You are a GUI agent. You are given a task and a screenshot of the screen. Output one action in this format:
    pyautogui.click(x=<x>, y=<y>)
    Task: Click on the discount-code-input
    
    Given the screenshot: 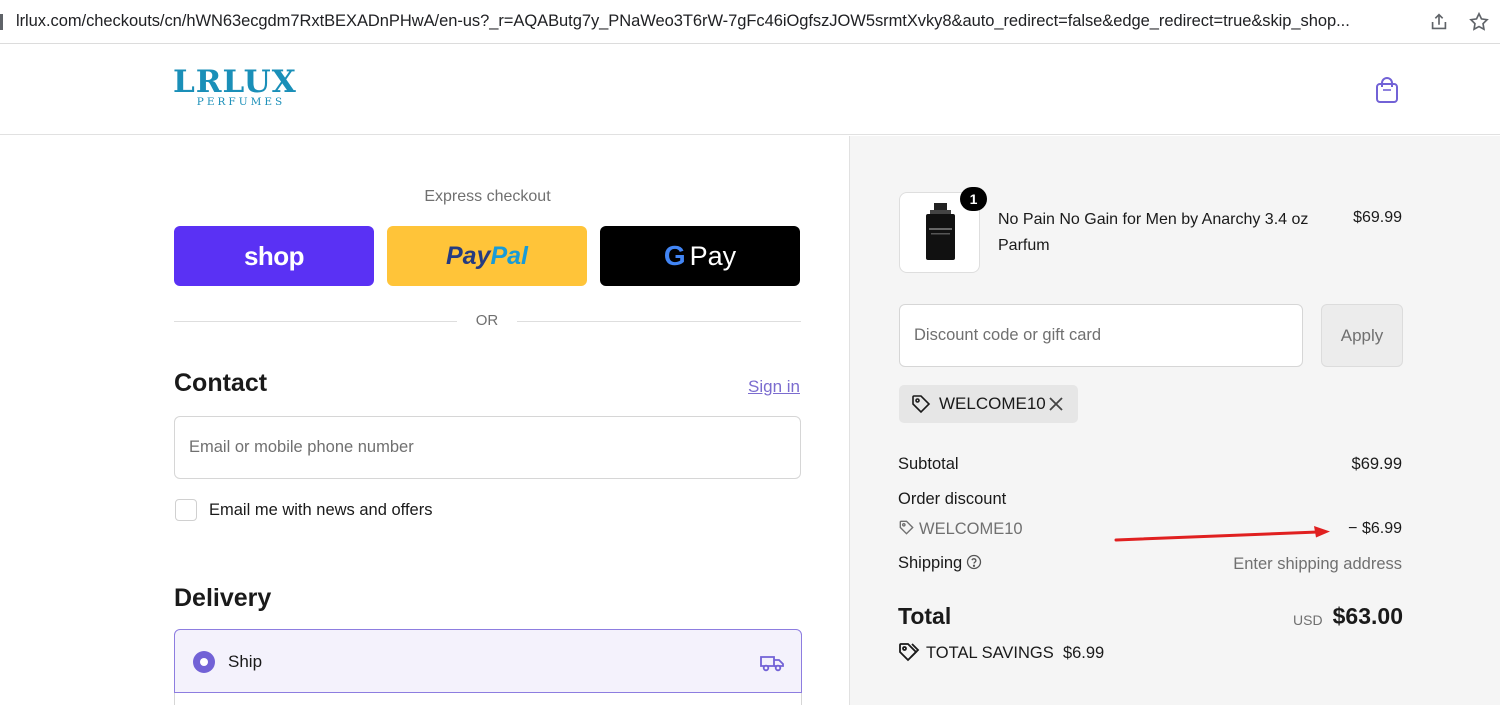 What is the action you would take?
    pyautogui.click(x=1101, y=335)
    